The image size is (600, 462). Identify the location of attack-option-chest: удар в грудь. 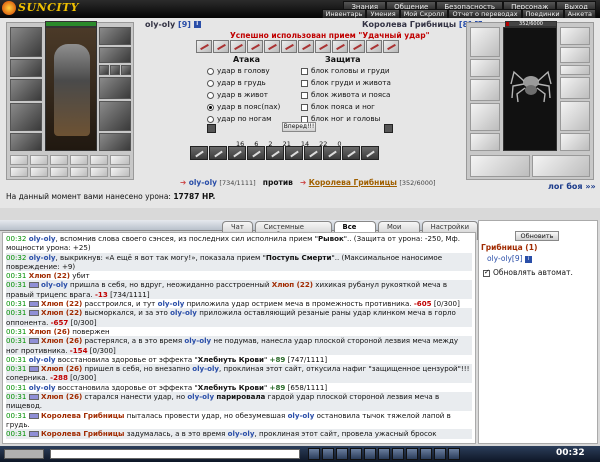
(236, 82).